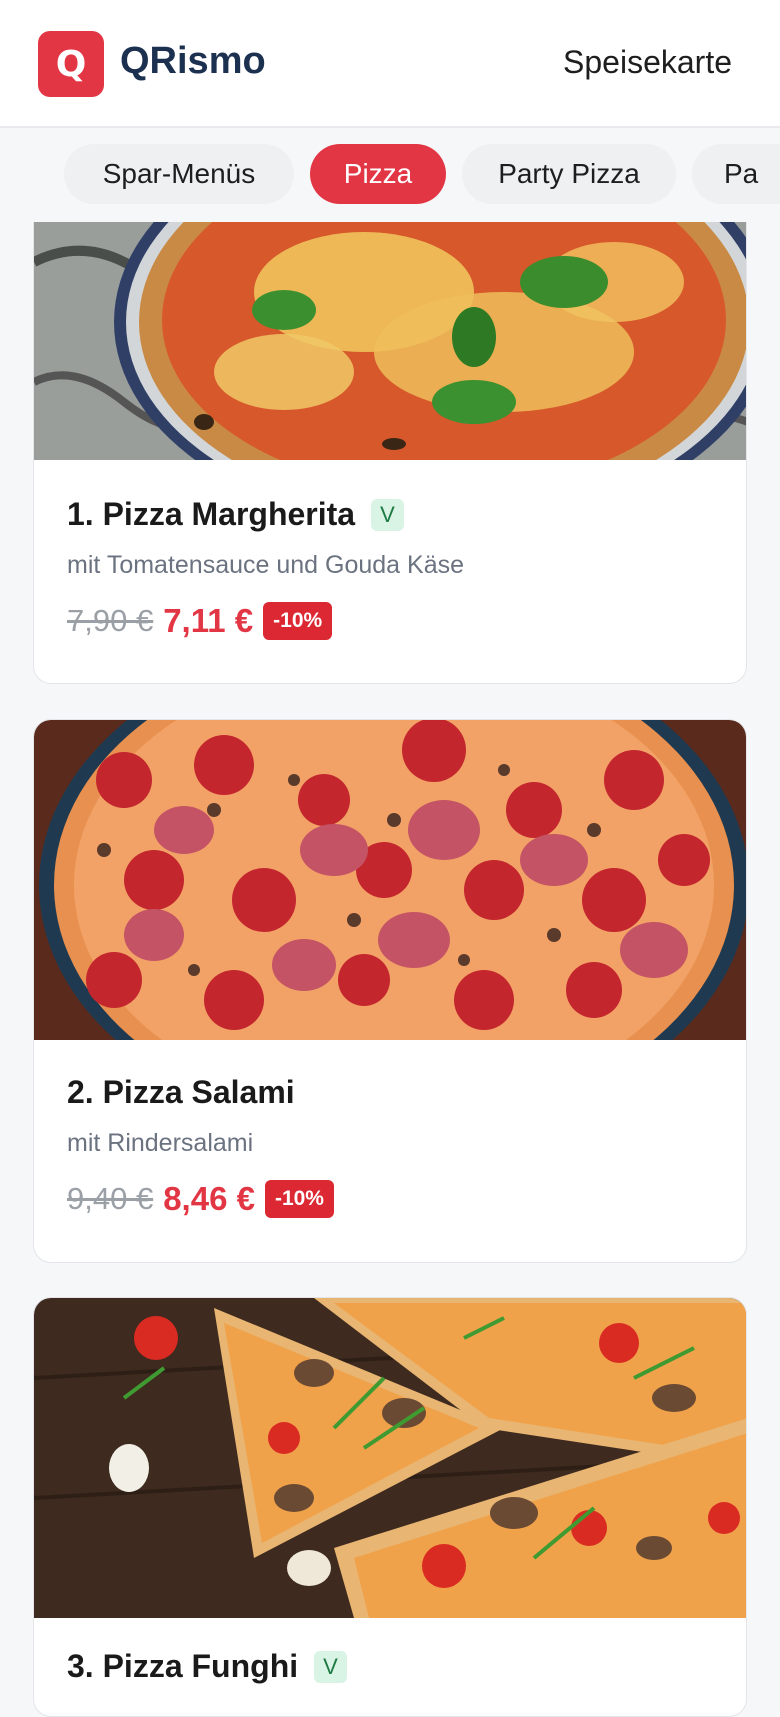  I want to click on old-price: 9,40 €, so click(110, 1198).